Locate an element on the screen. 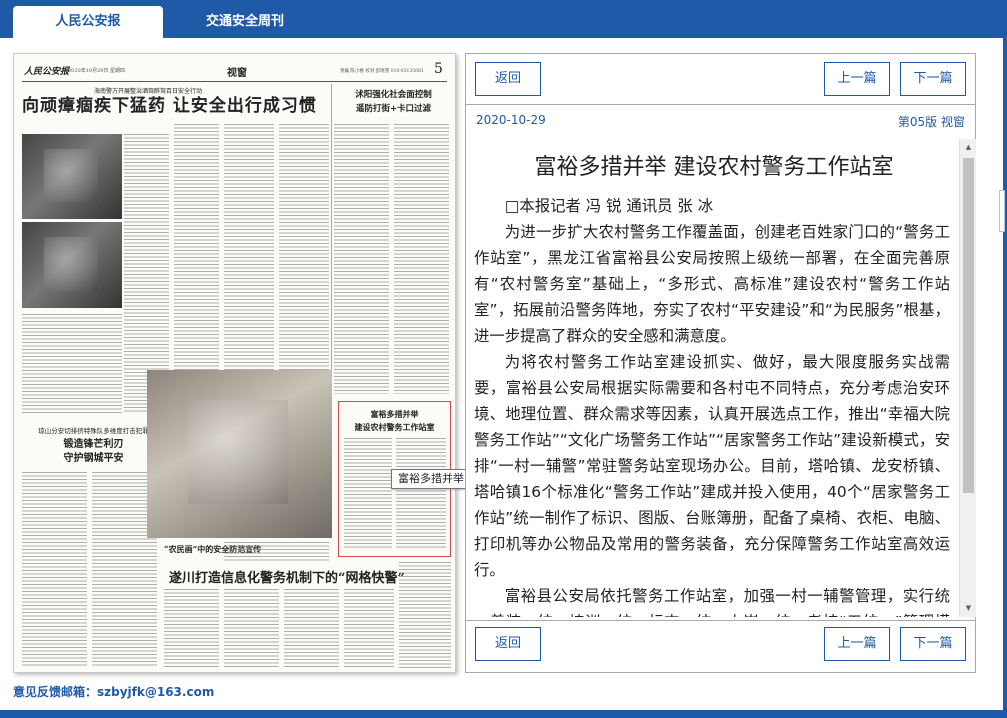 This screenshot has width=1007, height=718. scroll-down-arrow-icon: ▼ is located at coordinates (968, 608).